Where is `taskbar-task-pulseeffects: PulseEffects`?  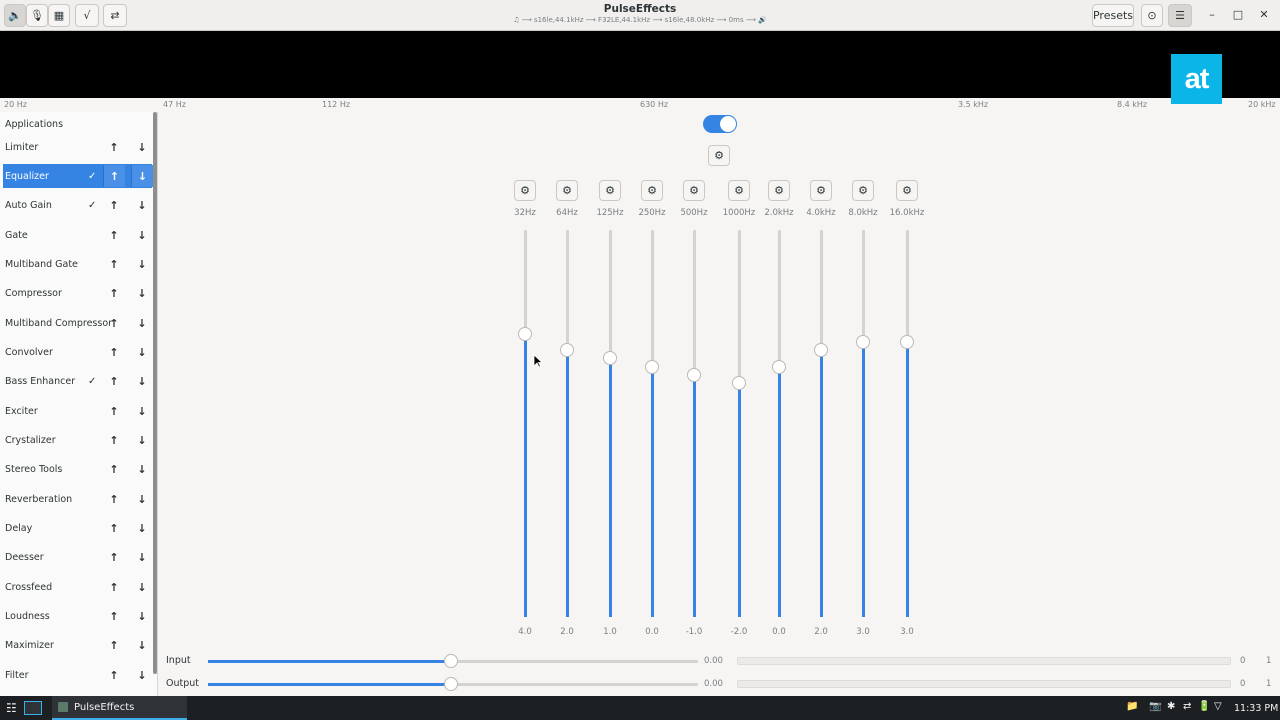 taskbar-task-pulseeffects: PulseEffects is located at coordinates (119, 708).